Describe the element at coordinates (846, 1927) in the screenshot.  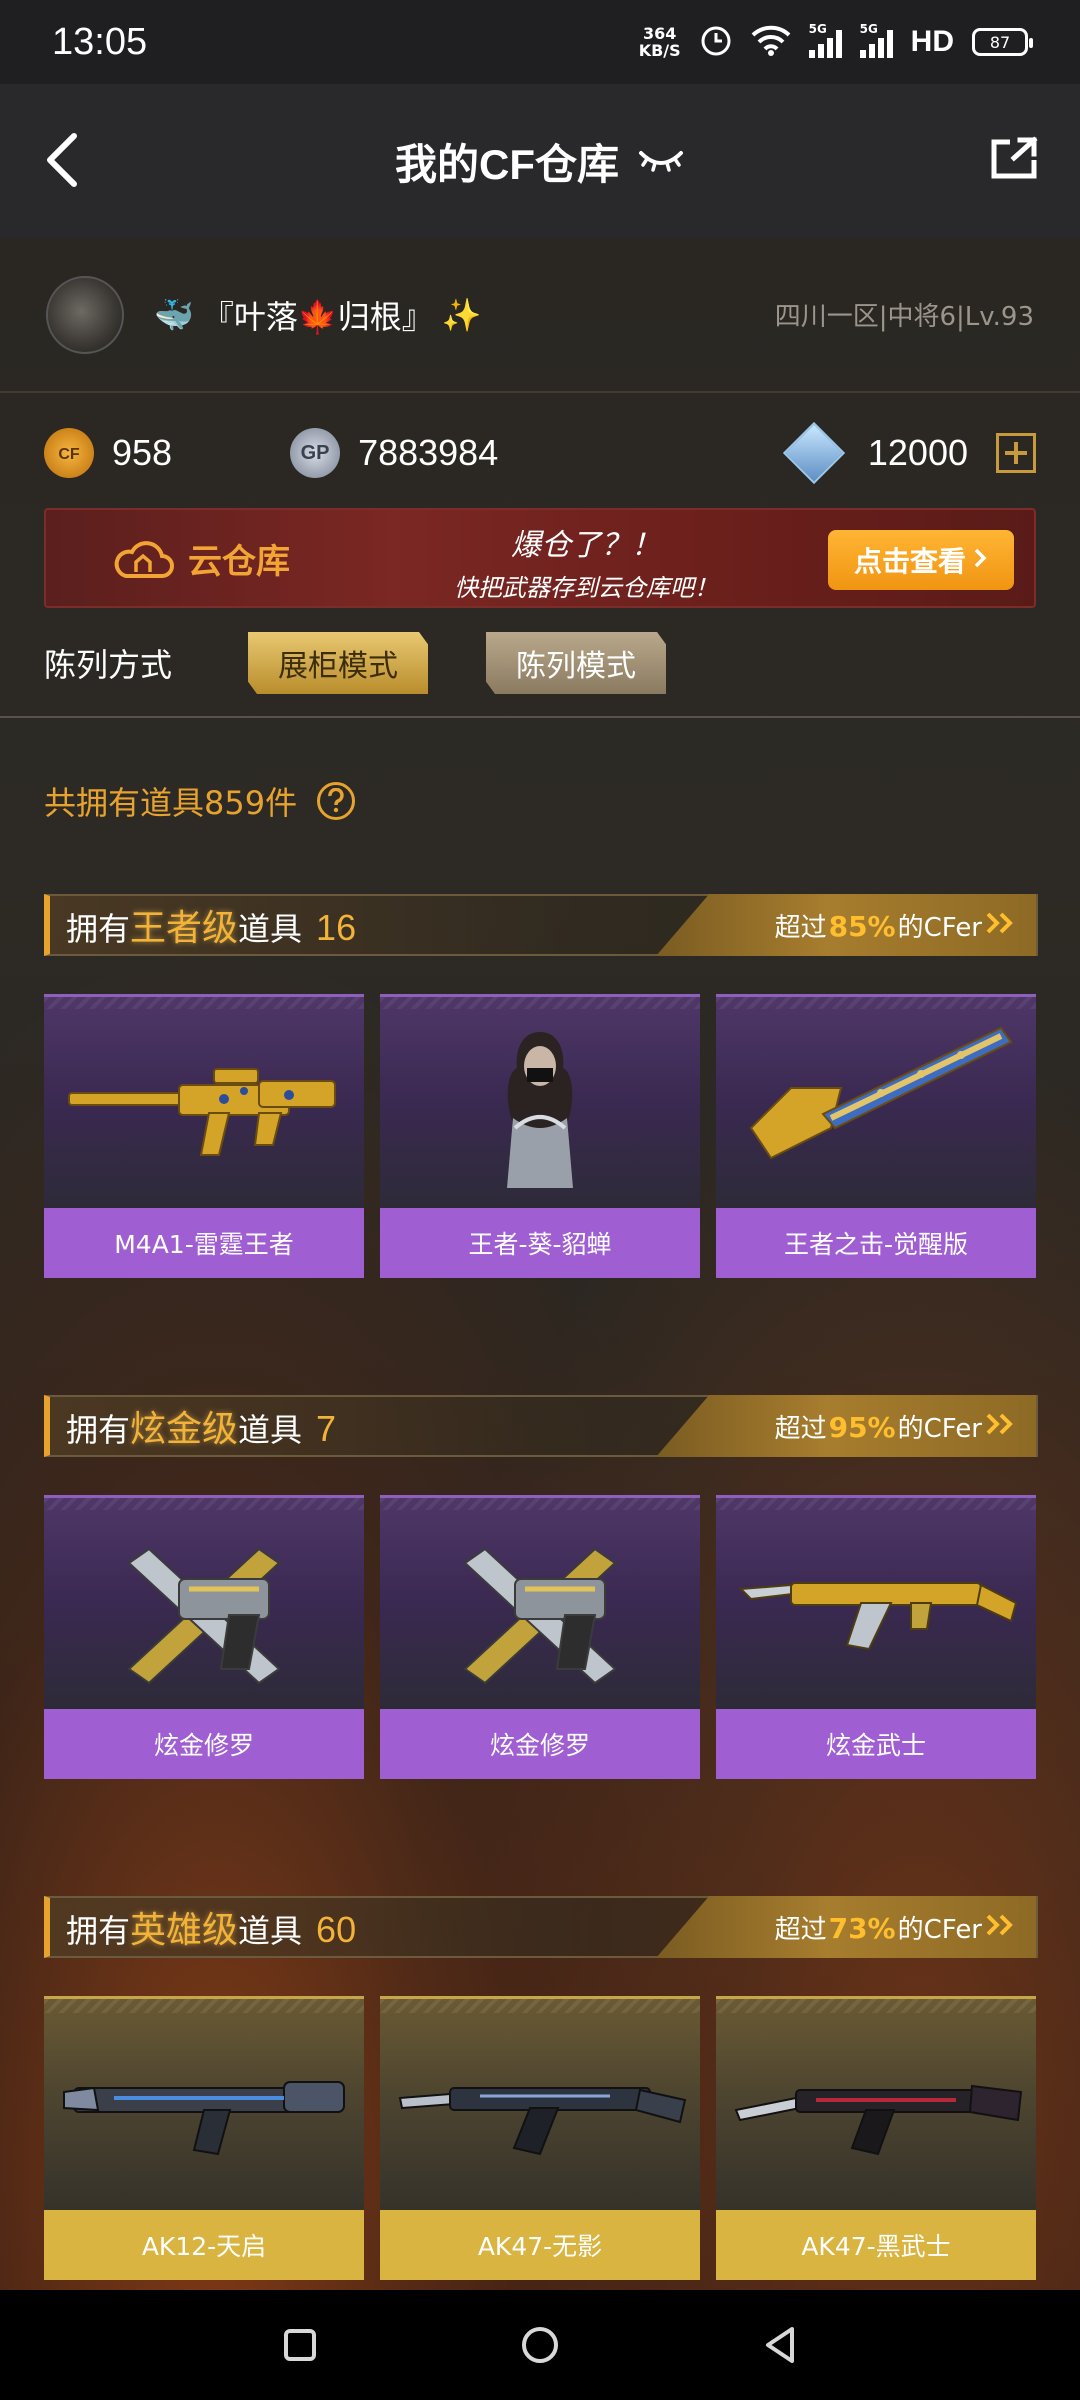
I see `section-rank-link: 超过 73% 的CFer` at that location.